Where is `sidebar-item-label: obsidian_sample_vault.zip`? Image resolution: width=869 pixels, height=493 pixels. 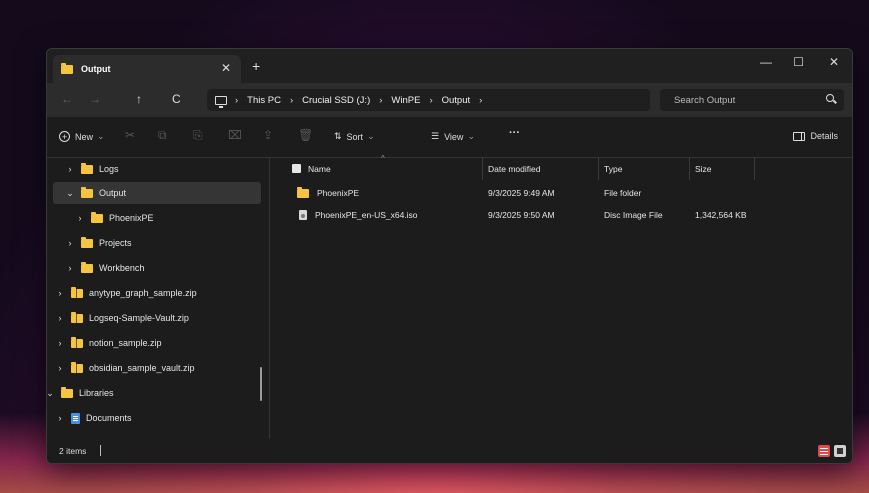 sidebar-item-label: obsidian_sample_vault.zip is located at coordinates (142, 368).